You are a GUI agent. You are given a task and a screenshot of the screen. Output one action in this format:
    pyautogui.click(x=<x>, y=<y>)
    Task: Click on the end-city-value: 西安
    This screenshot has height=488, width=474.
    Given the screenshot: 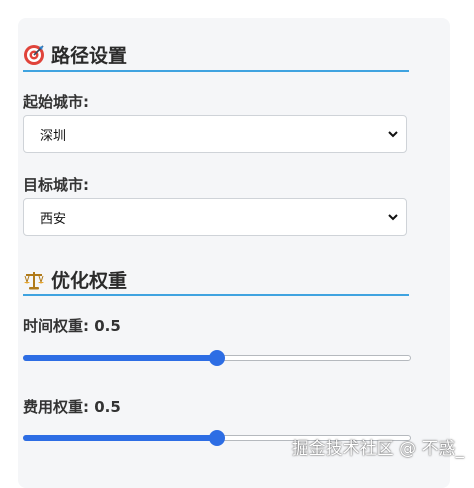 What is the action you would take?
    pyautogui.click(x=53, y=217)
    